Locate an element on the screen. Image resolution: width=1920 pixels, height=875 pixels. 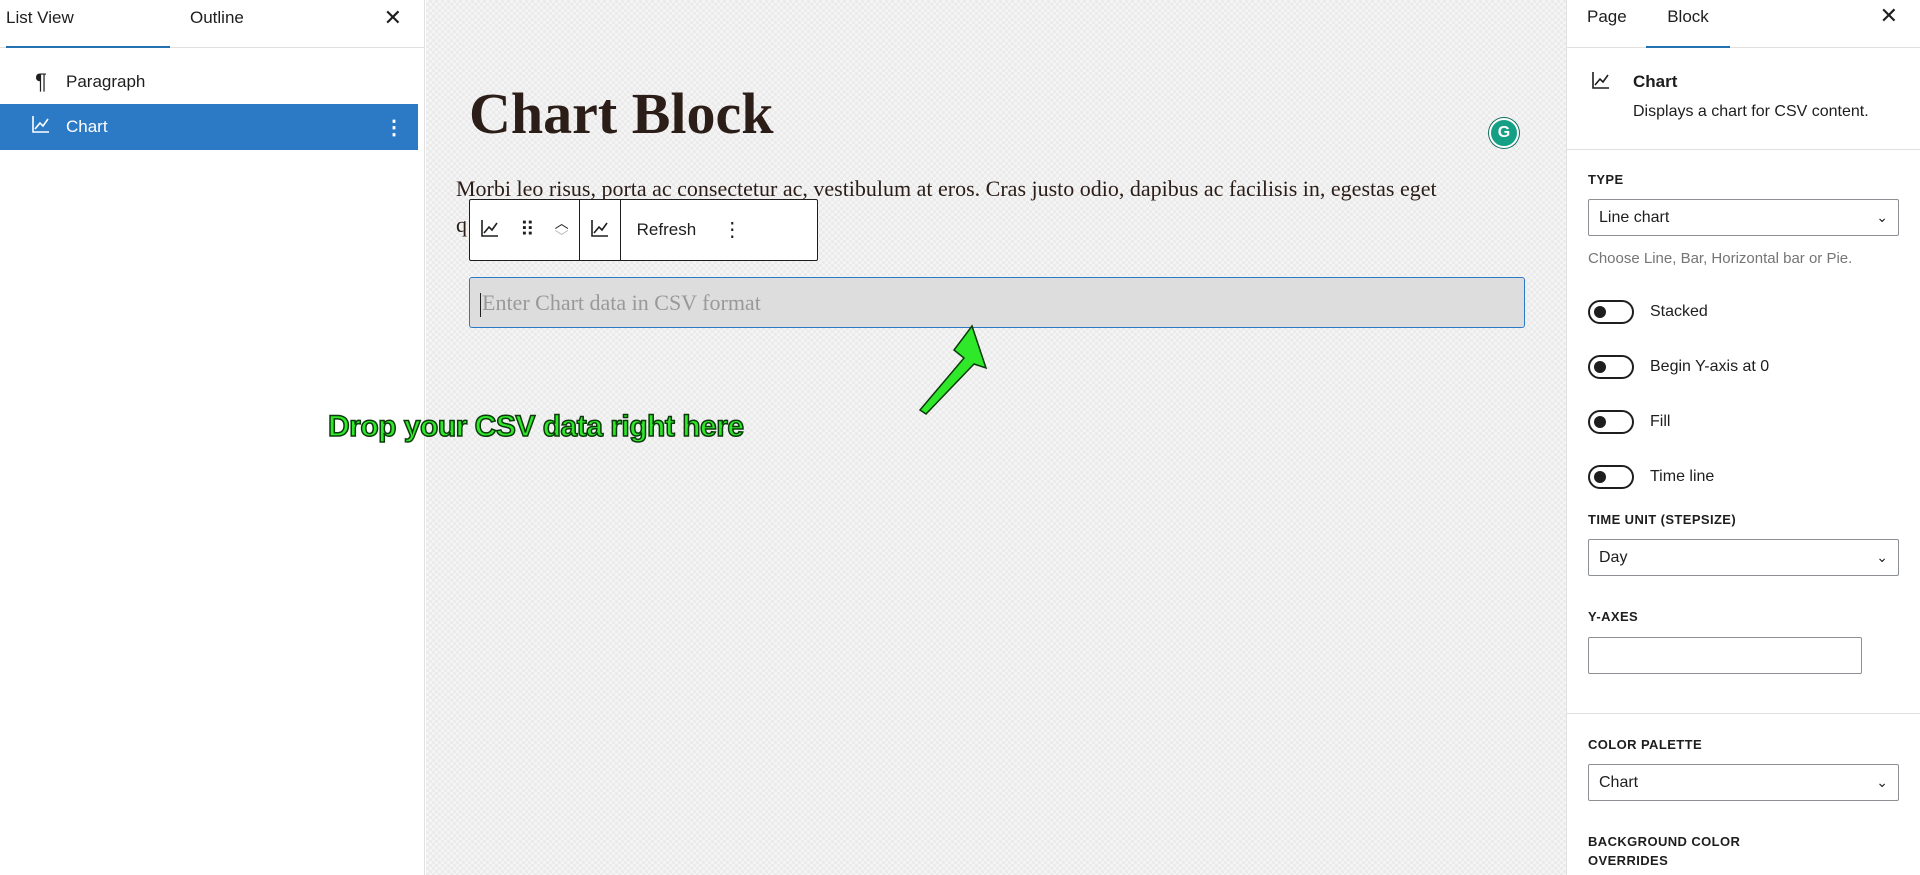
list-item-chart: Chart ⋮ is located at coordinates (209, 127).